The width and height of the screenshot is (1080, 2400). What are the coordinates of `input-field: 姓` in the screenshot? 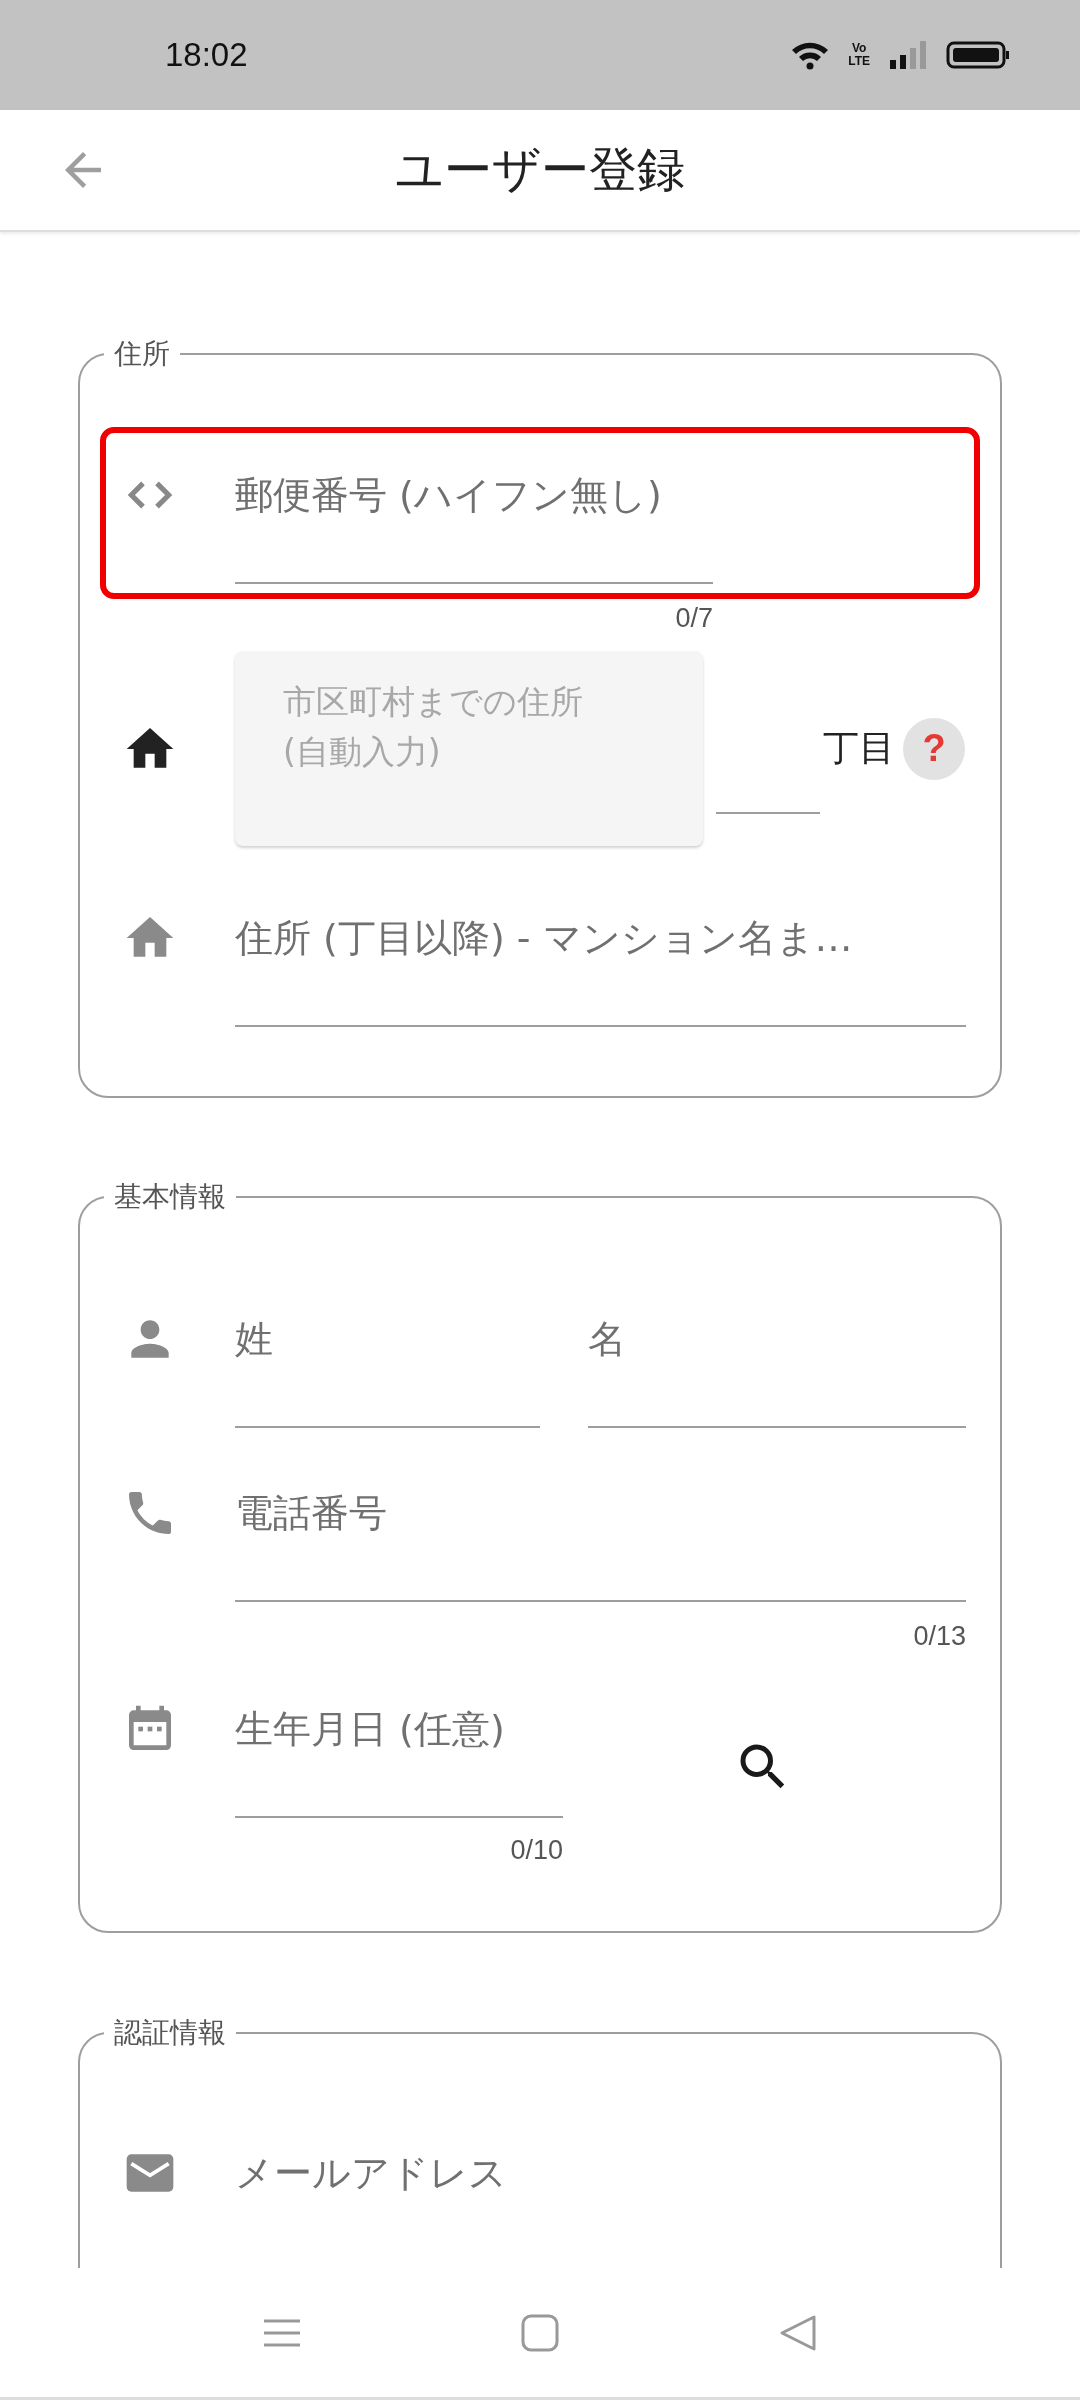 It's located at (387, 1352).